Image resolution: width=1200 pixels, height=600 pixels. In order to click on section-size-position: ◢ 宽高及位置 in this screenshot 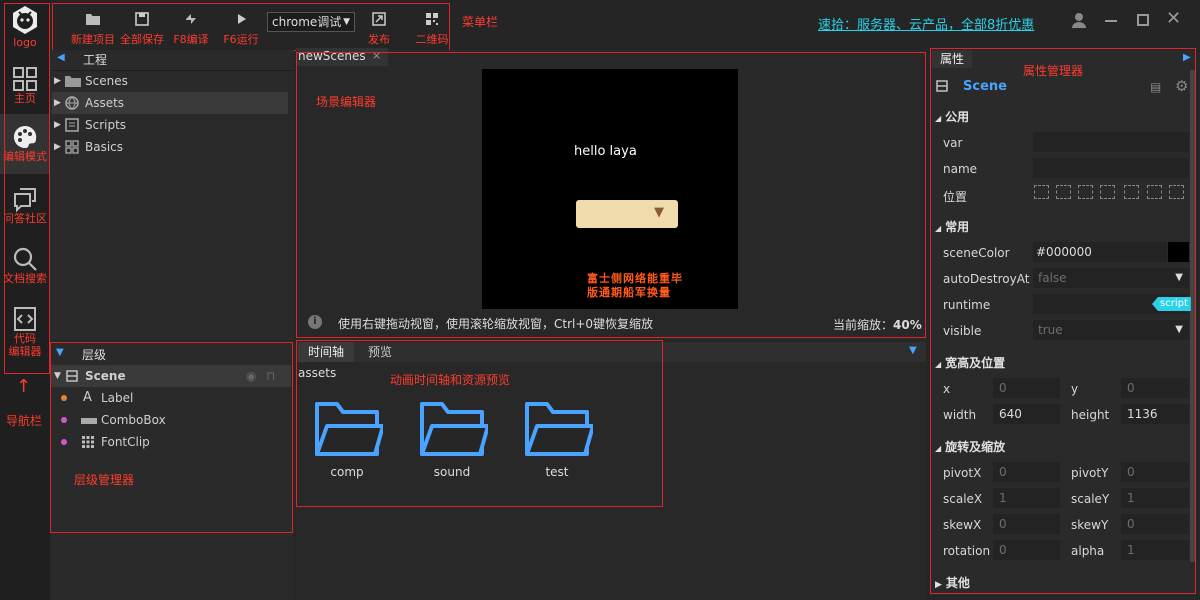, I will do `click(970, 362)`.